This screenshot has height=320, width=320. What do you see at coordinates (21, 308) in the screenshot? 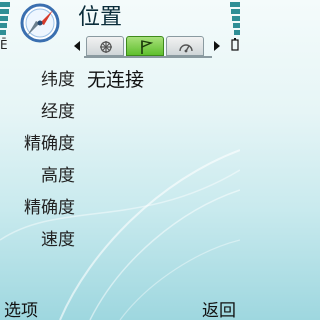
I see `options-softkey: 选项` at bounding box center [21, 308].